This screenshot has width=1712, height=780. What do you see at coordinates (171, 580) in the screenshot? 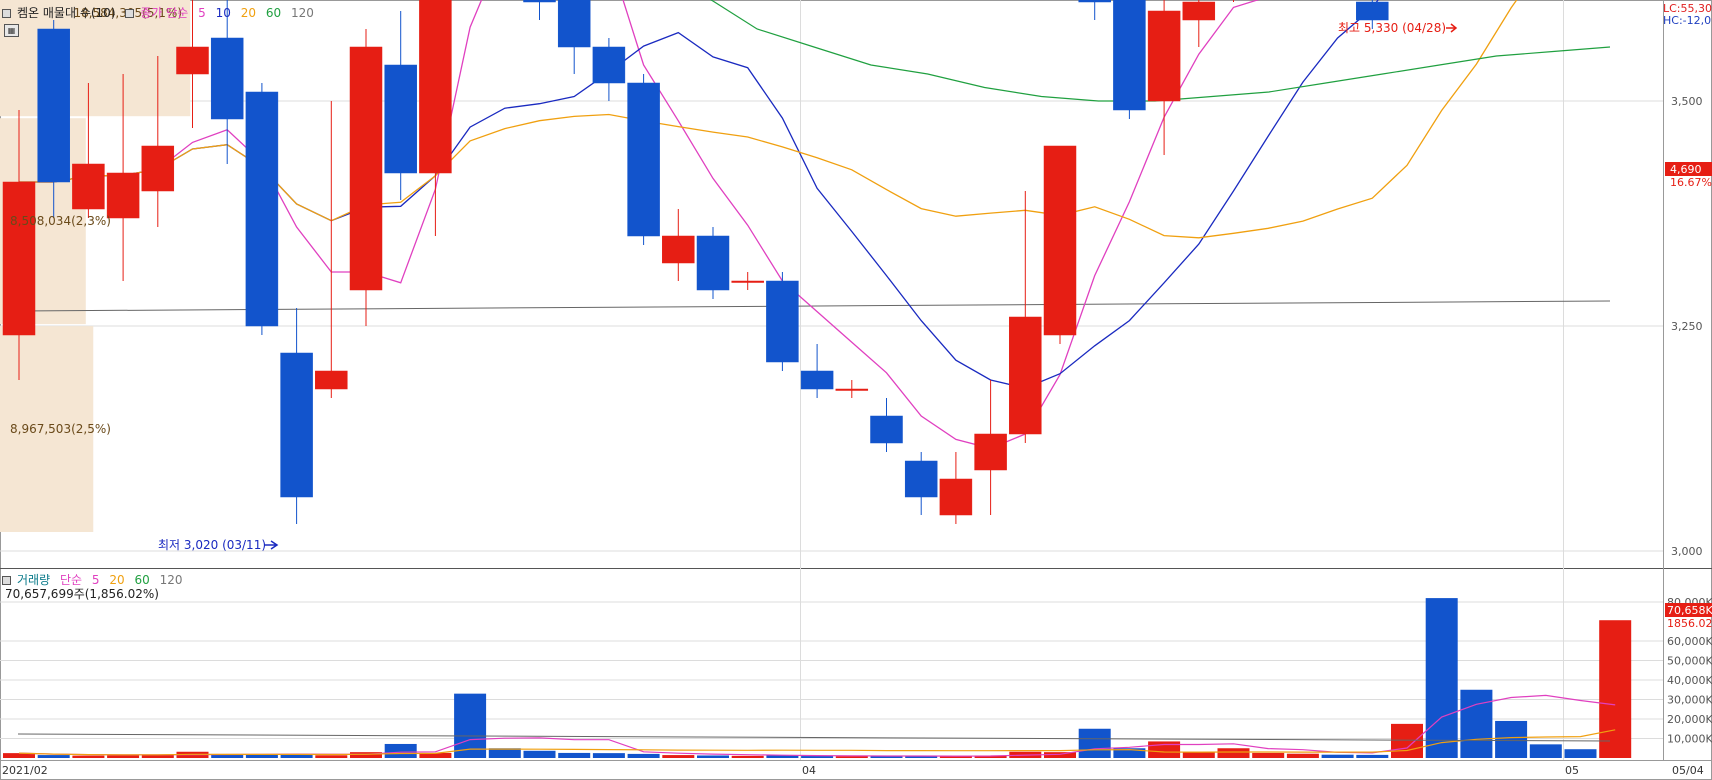
I see `volume-ma-period-120: 120` at bounding box center [171, 580].